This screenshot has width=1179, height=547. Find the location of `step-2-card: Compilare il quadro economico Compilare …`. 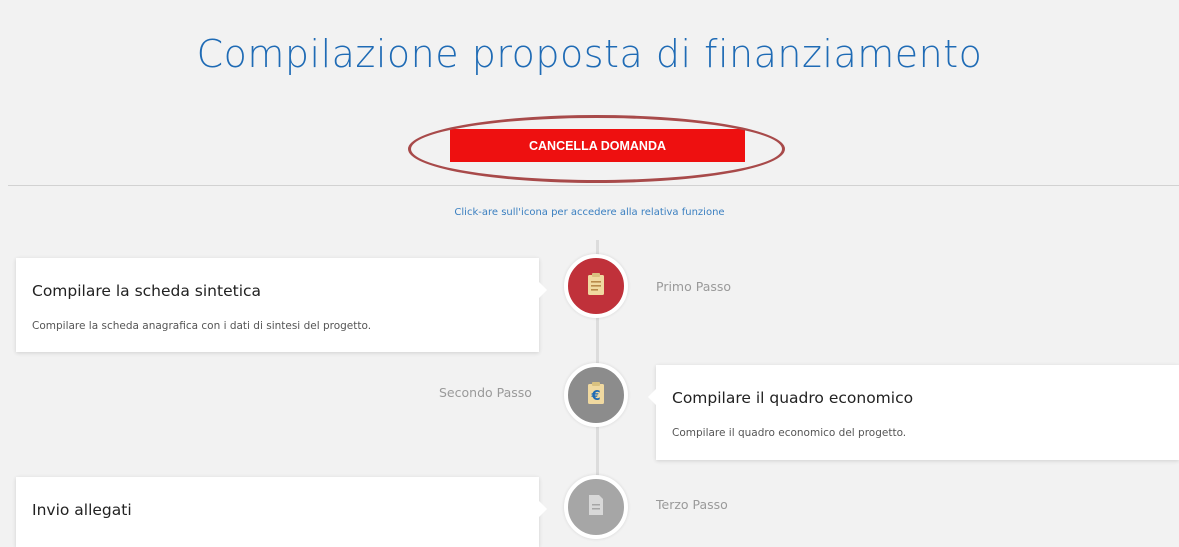

step-2-card: Compilare il quadro economico Compilare … is located at coordinates (913, 412).